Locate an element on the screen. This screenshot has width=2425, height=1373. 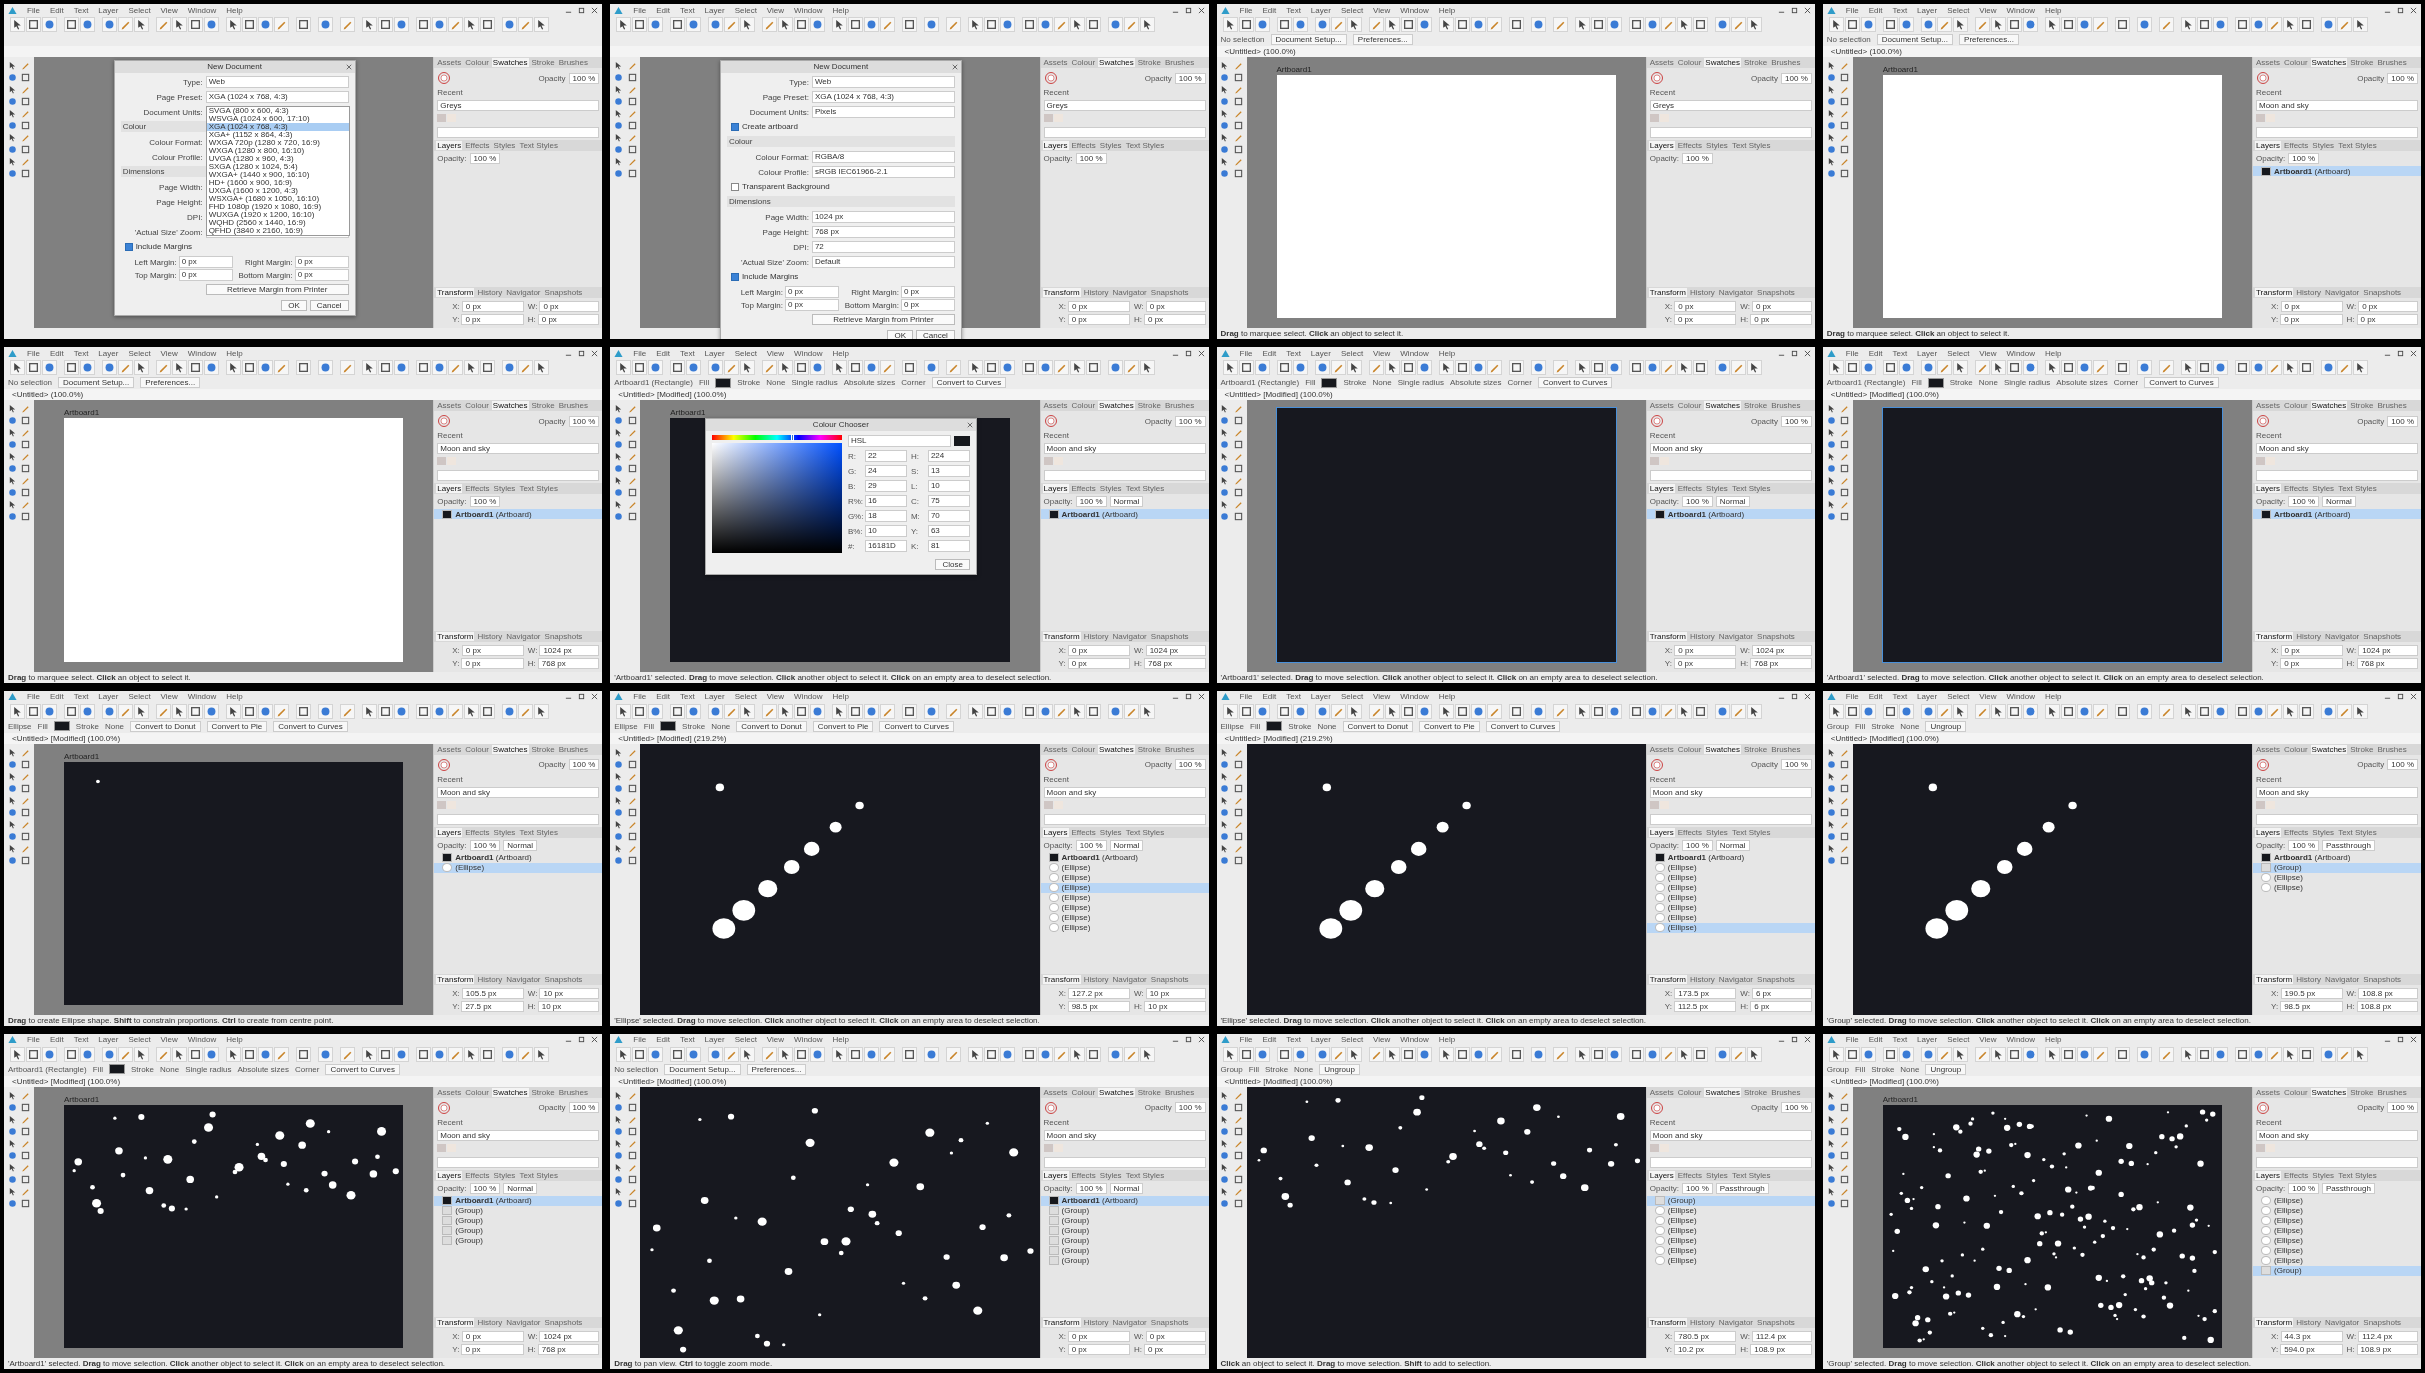
dropdown-option: FHD 1080p (1920 x 1080, 16:9) is located at coordinates (277, 207).